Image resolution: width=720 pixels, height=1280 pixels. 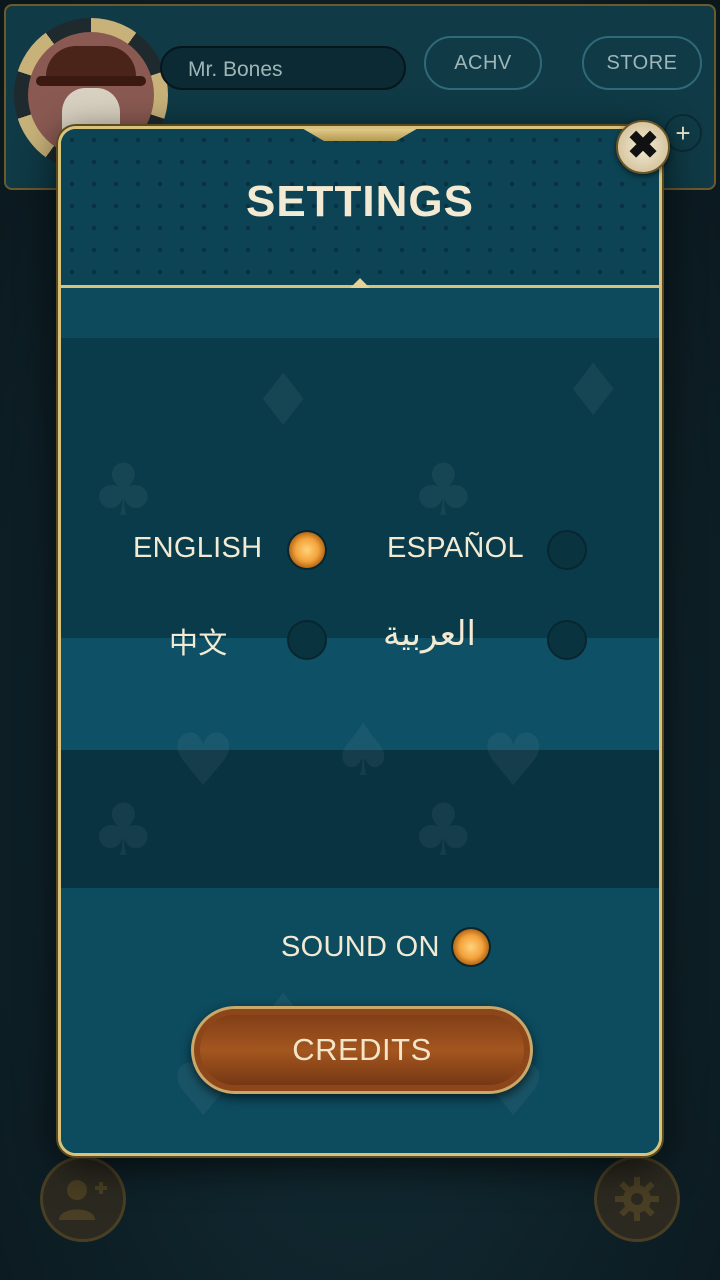 I want to click on achievements-button: ACHV, so click(x=483, y=63).